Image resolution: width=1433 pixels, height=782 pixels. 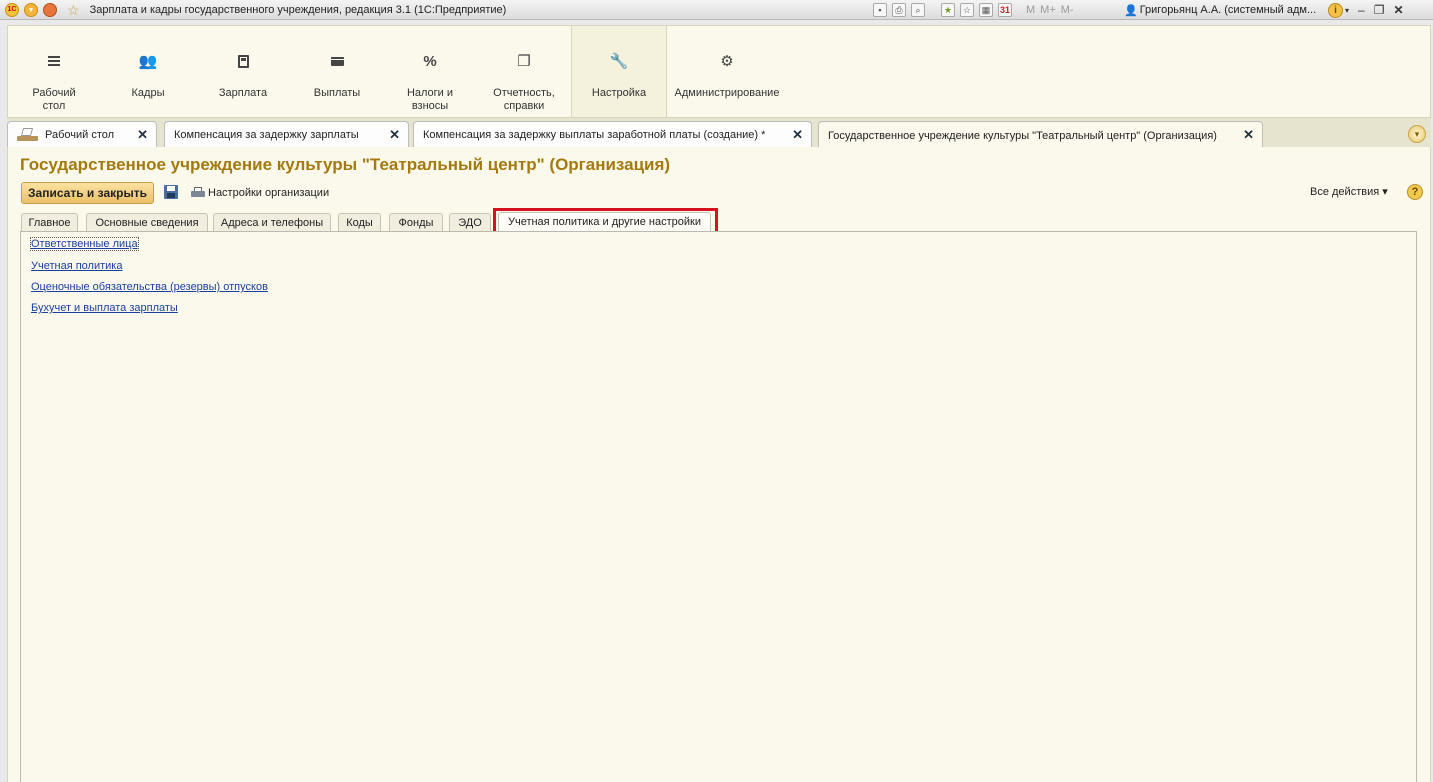 What do you see at coordinates (171, 192) in the screenshot?
I see `save-icon` at bounding box center [171, 192].